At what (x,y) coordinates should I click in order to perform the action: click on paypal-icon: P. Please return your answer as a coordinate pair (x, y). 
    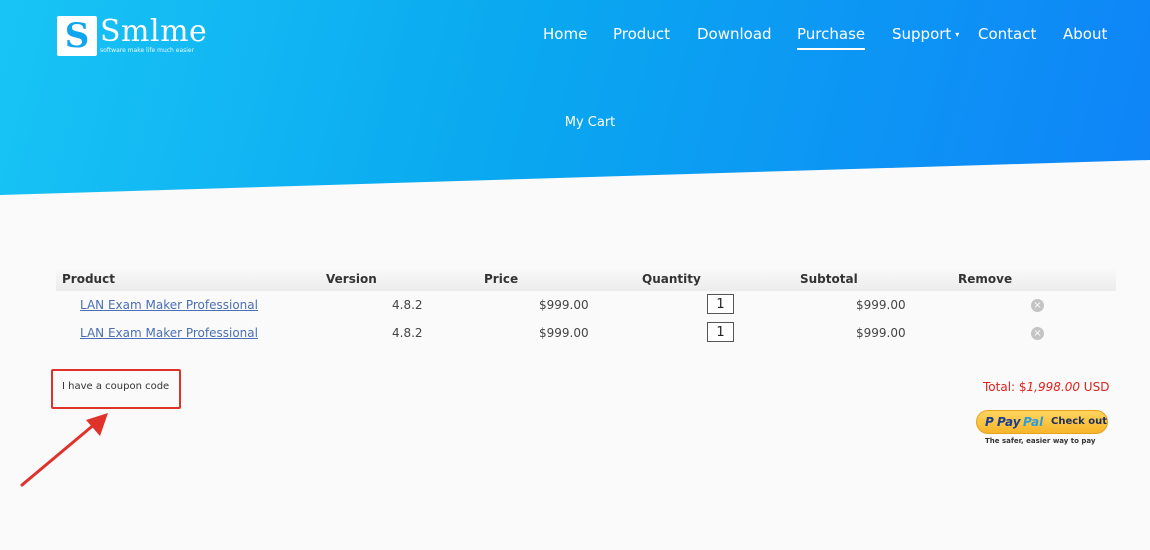
    Looking at the image, I should click on (989, 422).